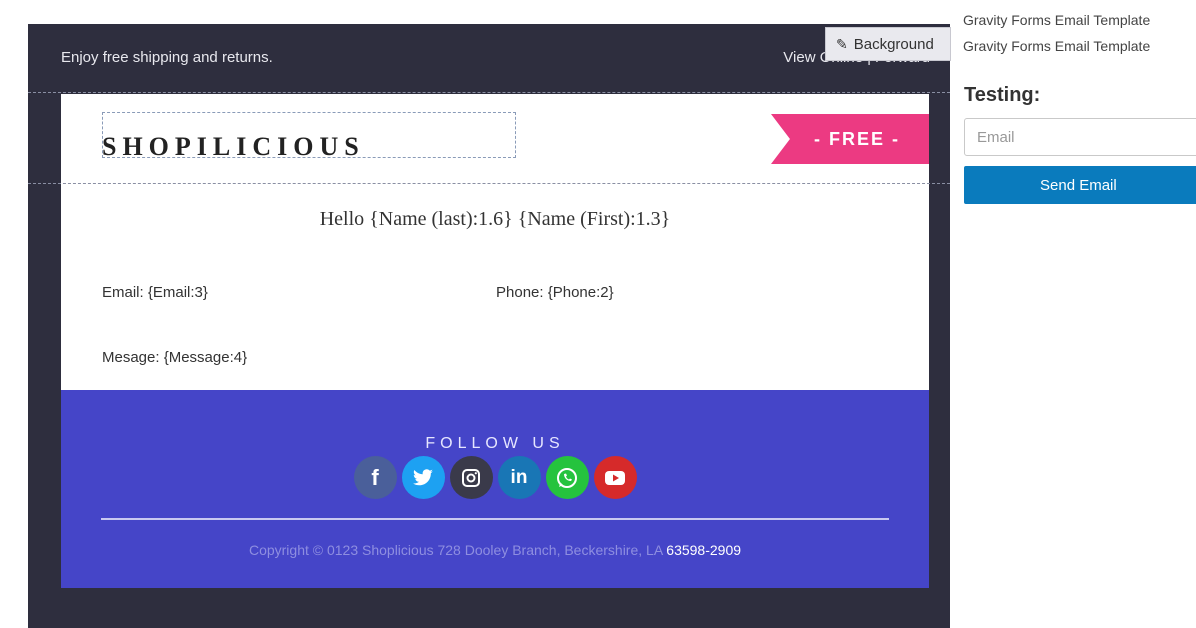  Describe the element at coordinates (495, 519) in the screenshot. I see `footer-divider` at that location.